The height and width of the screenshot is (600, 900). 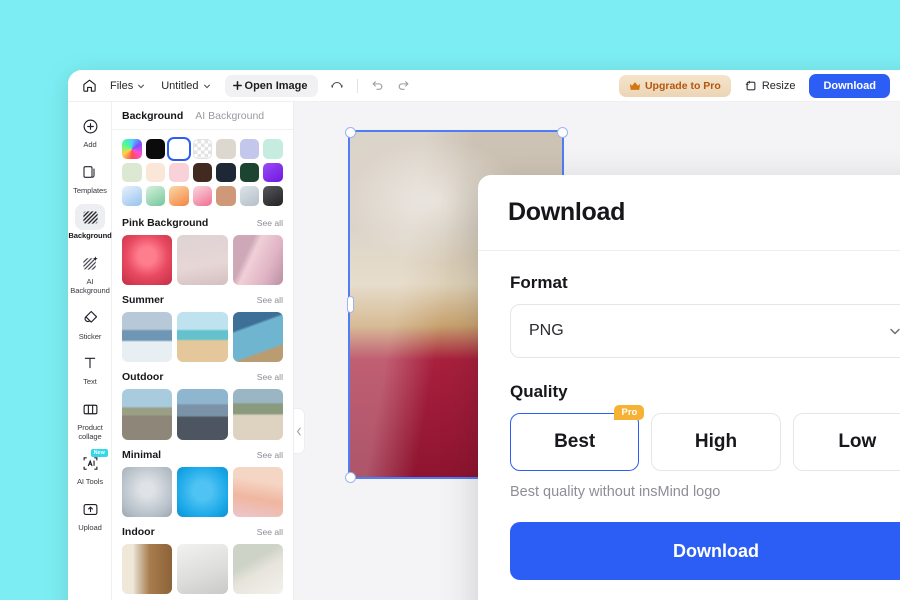 What do you see at coordinates (90, 144) in the screenshot?
I see `sidebar-item-label: Add` at bounding box center [90, 144].